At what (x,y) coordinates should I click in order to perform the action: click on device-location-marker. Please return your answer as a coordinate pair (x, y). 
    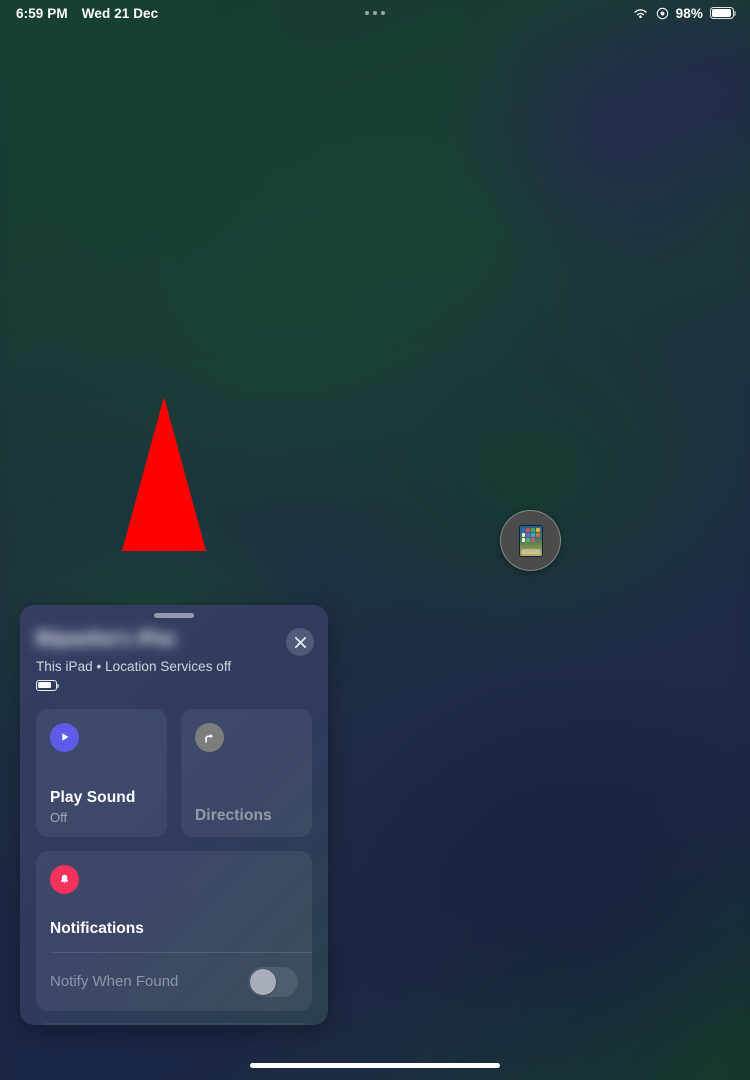
    Looking at the image, I should click on (530, 540).